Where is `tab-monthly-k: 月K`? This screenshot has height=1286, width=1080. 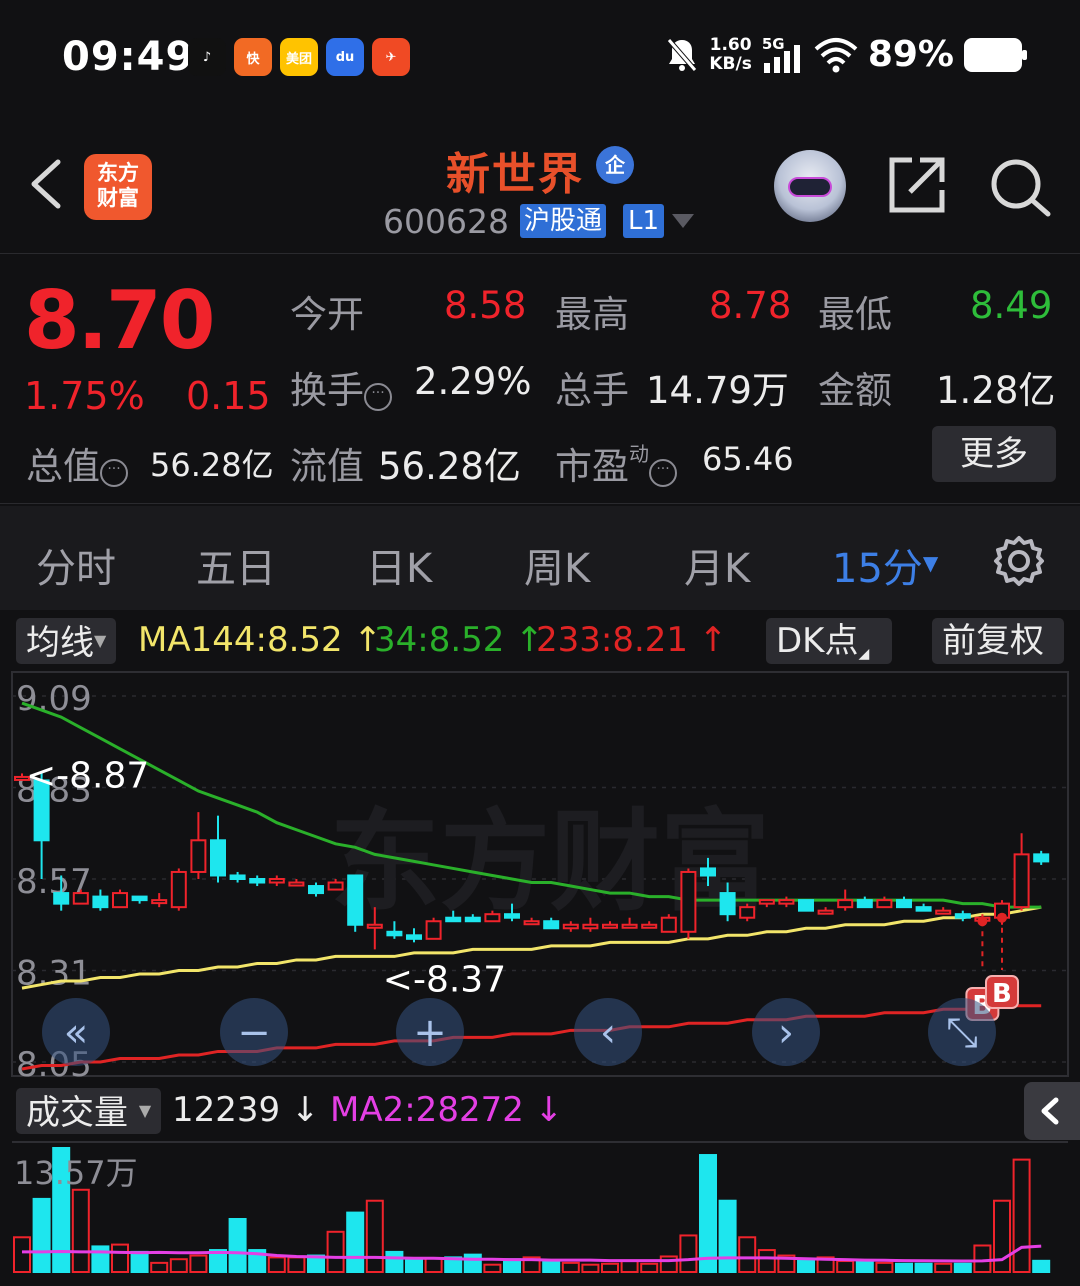 tab-monthly-k: 月K is located at coordinates (717, 565).